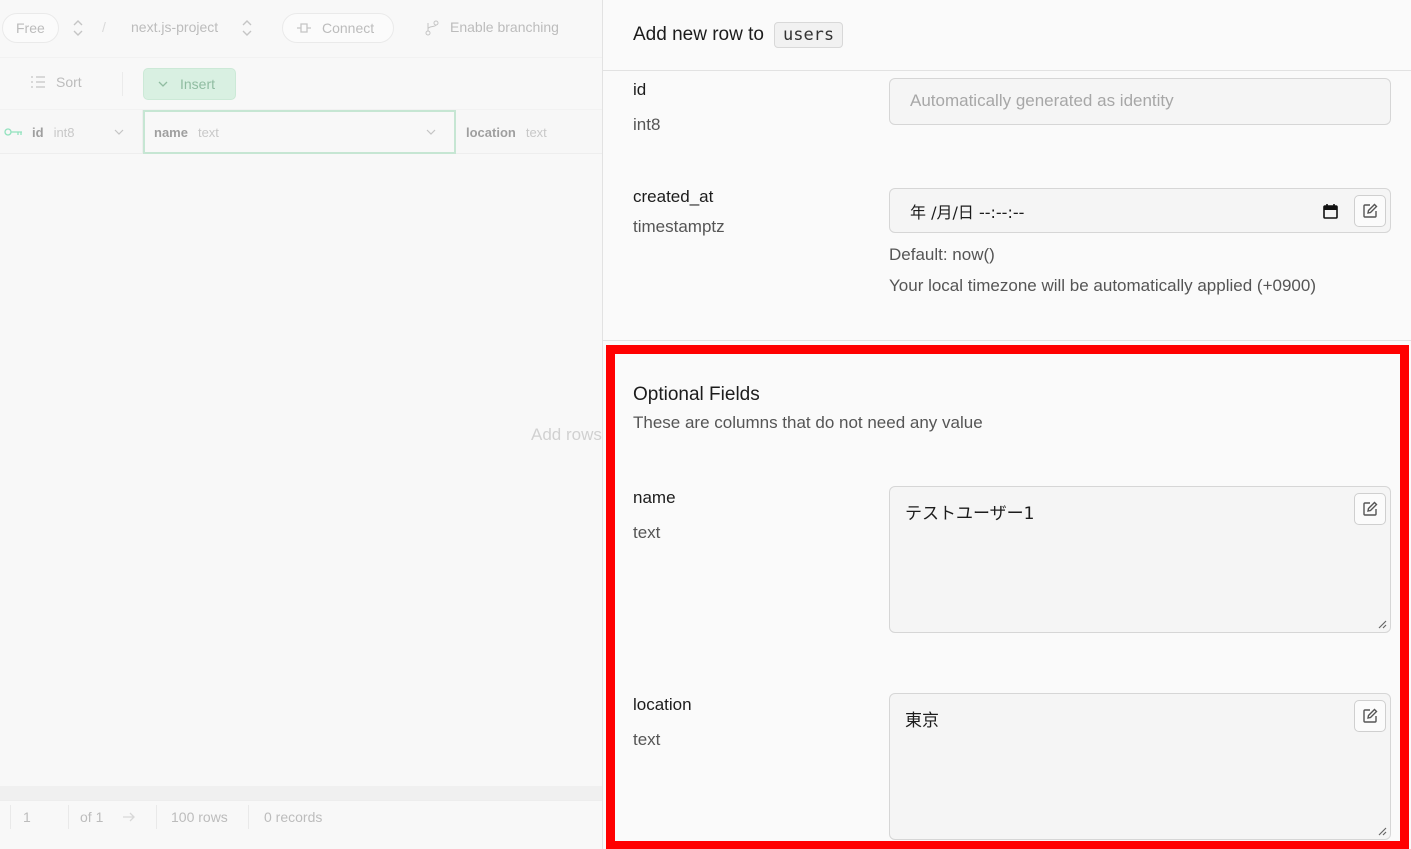 This screenshot has height=849, width=1411. What do you see at coordinates (1140, 210) in the screenshot?
I see `created-at-datetime-input: 年 /月/日 --:--:--` at bounding box center [1140, 210].